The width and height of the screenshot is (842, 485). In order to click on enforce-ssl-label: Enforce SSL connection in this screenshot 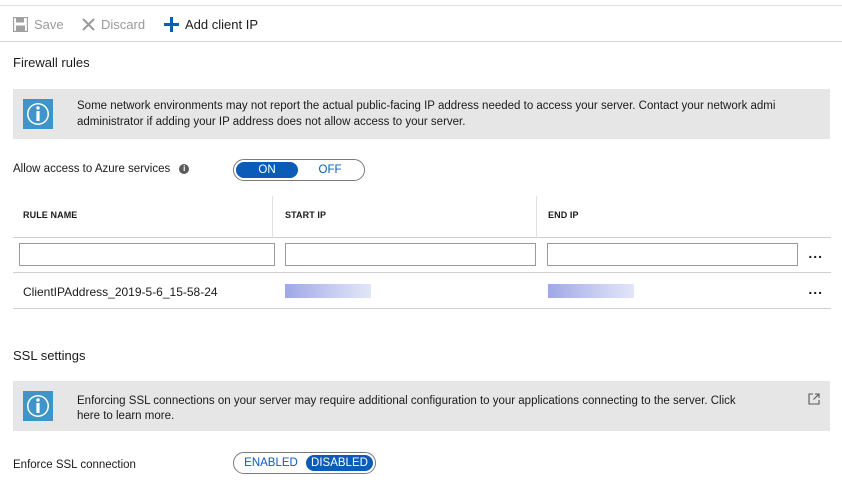, I will do `click(74, 465)`.